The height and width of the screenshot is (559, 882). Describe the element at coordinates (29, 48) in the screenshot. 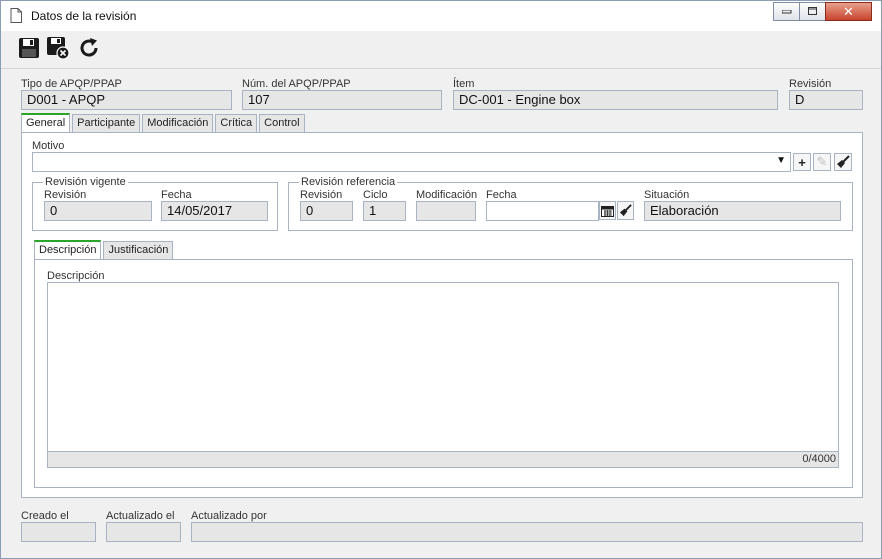

I see `save-icon` at that location.